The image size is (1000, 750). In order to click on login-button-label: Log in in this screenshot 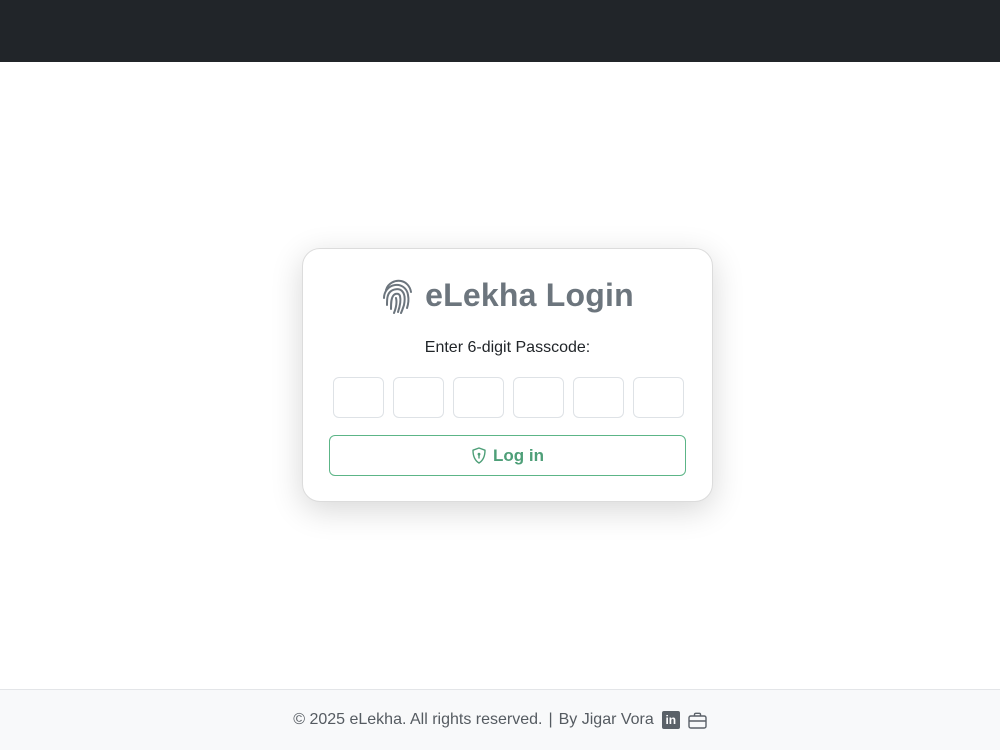, I will do `click(518, 455)`.